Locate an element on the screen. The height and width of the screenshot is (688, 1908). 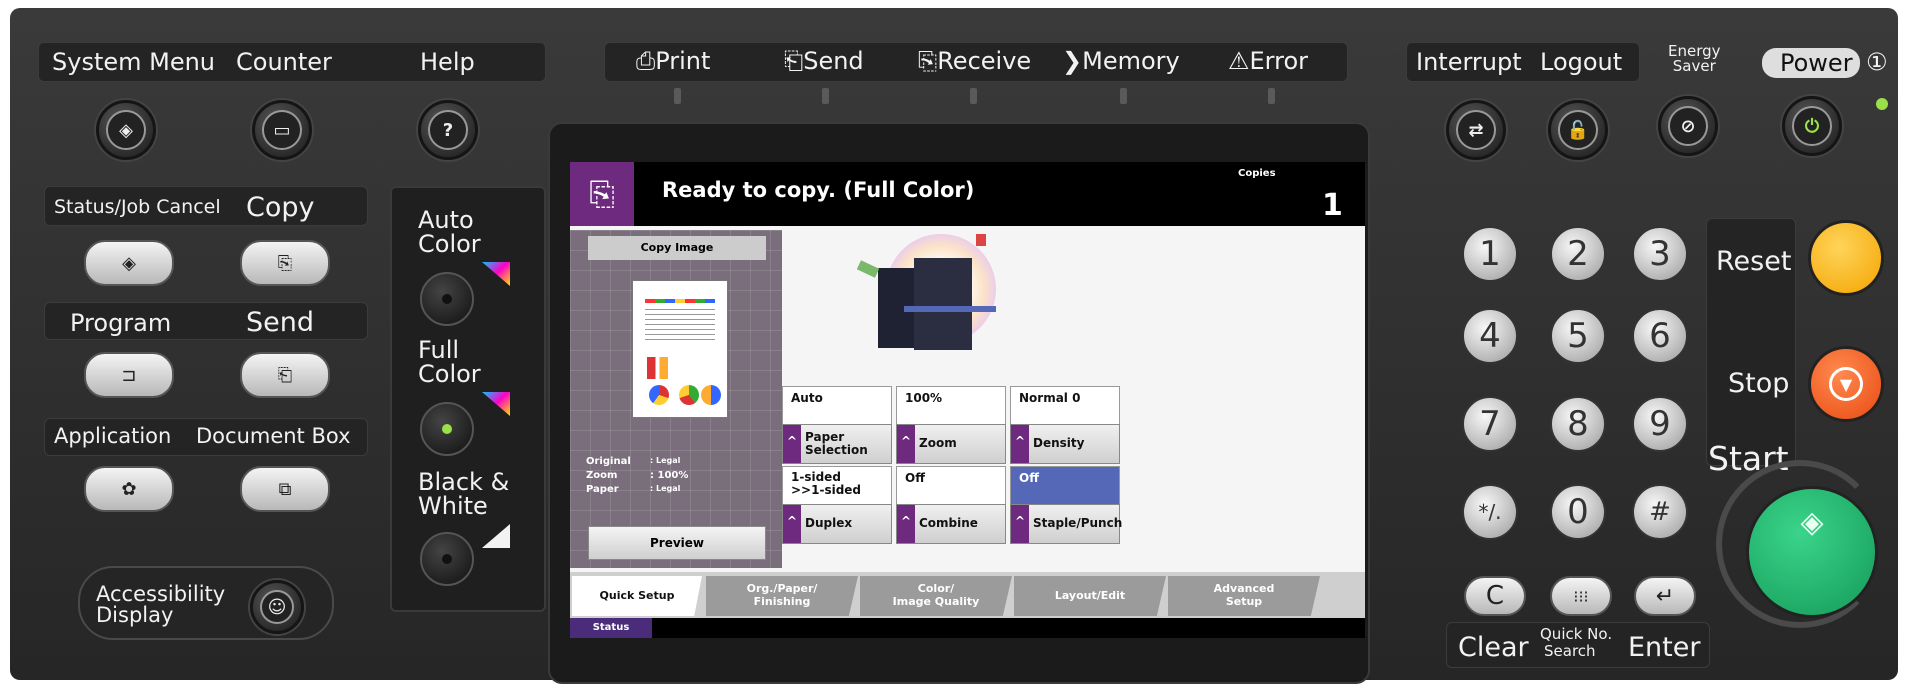
black-white-button is located at coordinates (447, 559).